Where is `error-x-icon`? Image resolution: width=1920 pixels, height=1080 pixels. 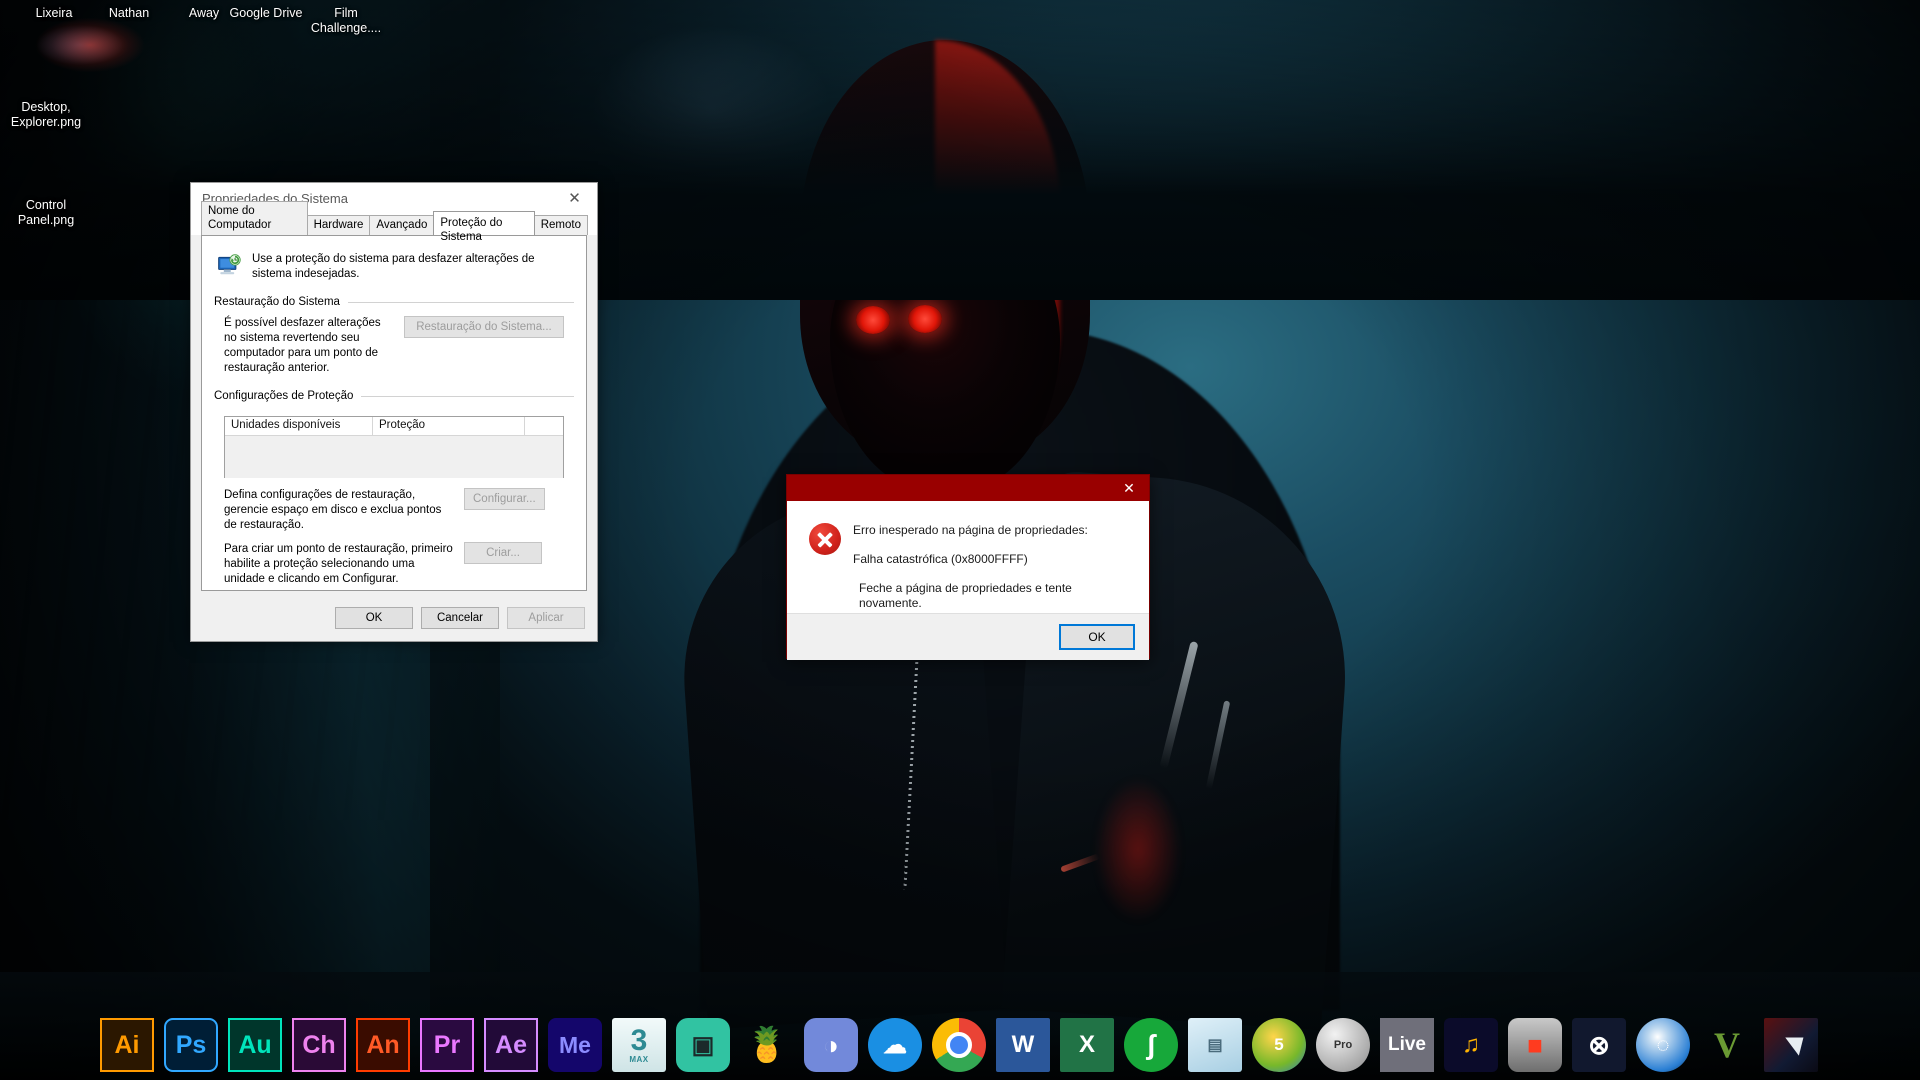 error-x-icon is located at coordinates (825, 539).